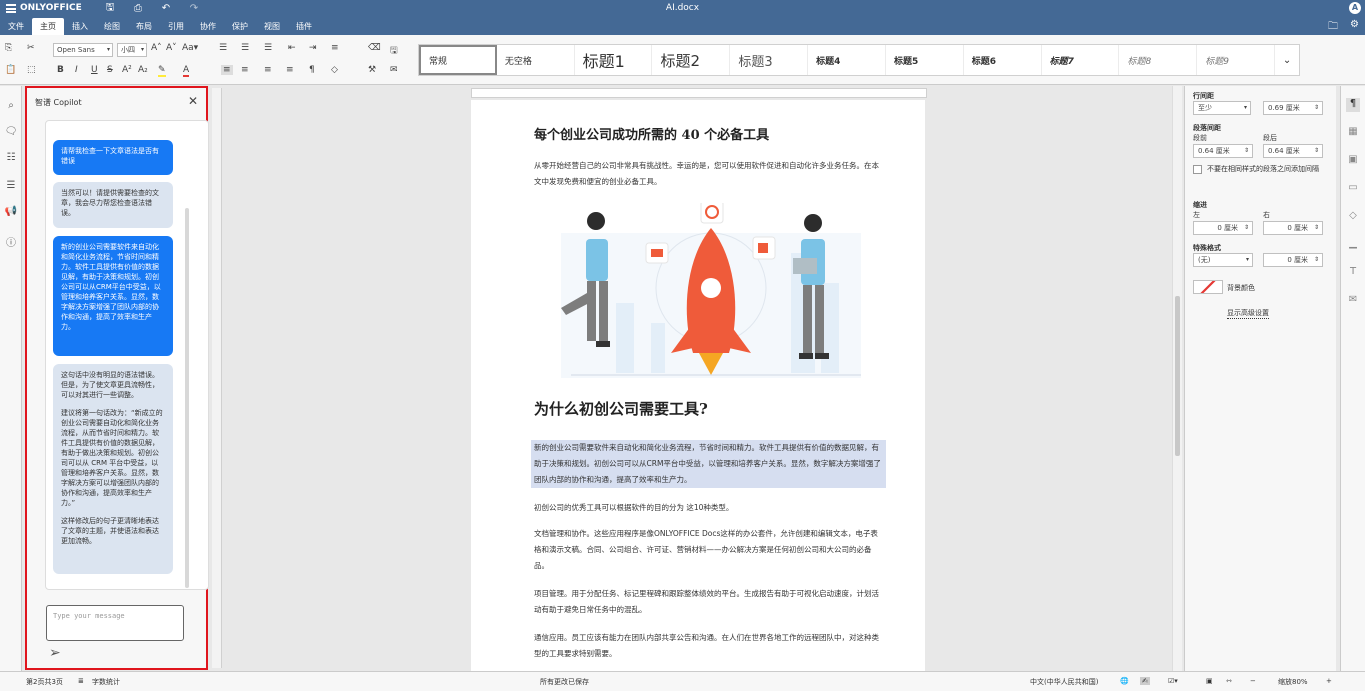 The width and height of the screenshot is (1365, 691). I want to click on decrease-indent-icon: ⇤, so click(292, 48).